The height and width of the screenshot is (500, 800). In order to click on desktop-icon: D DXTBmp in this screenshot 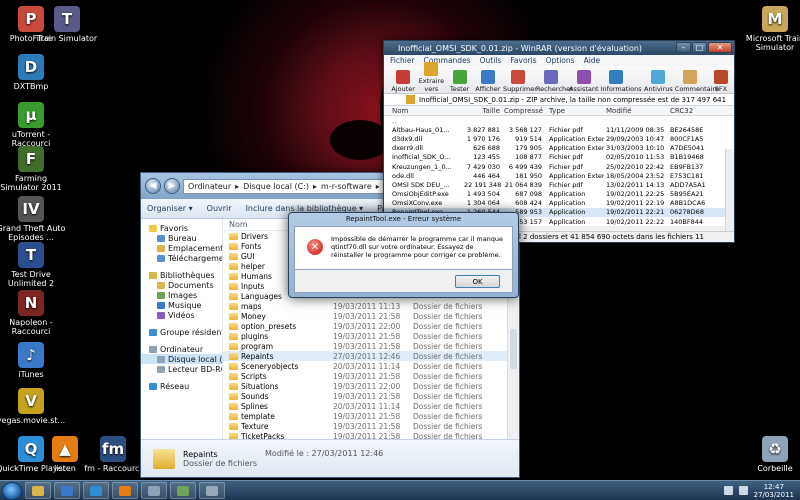, I will do `click(33, 72)`.